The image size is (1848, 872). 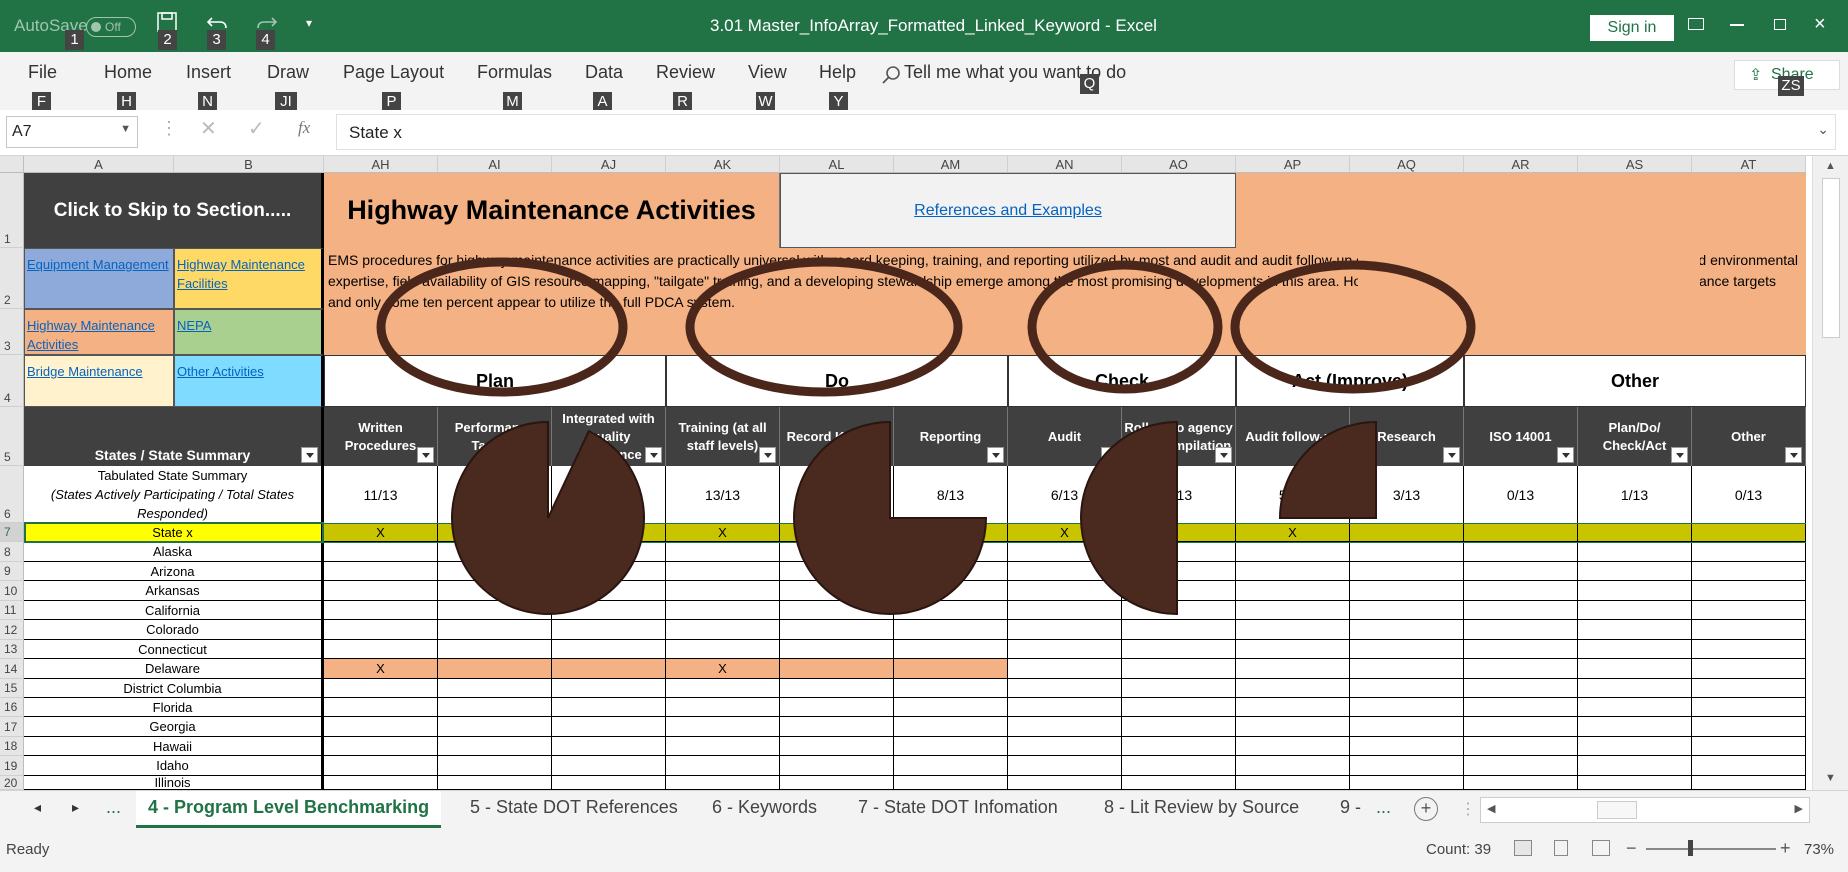 What do you see at coordinates (72, 132) in the screenshot?
I see `name-box: A7 ▼` at bounding box center [72, 132].